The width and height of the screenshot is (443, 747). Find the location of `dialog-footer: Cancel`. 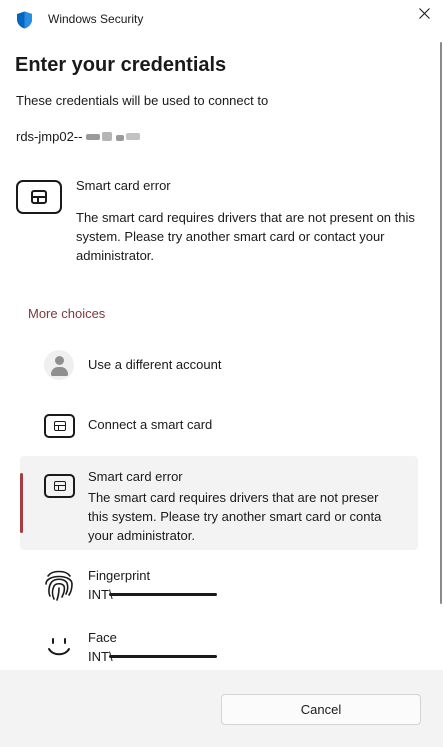

dialog-footer: Cancel is located at coordinates (221, 708).